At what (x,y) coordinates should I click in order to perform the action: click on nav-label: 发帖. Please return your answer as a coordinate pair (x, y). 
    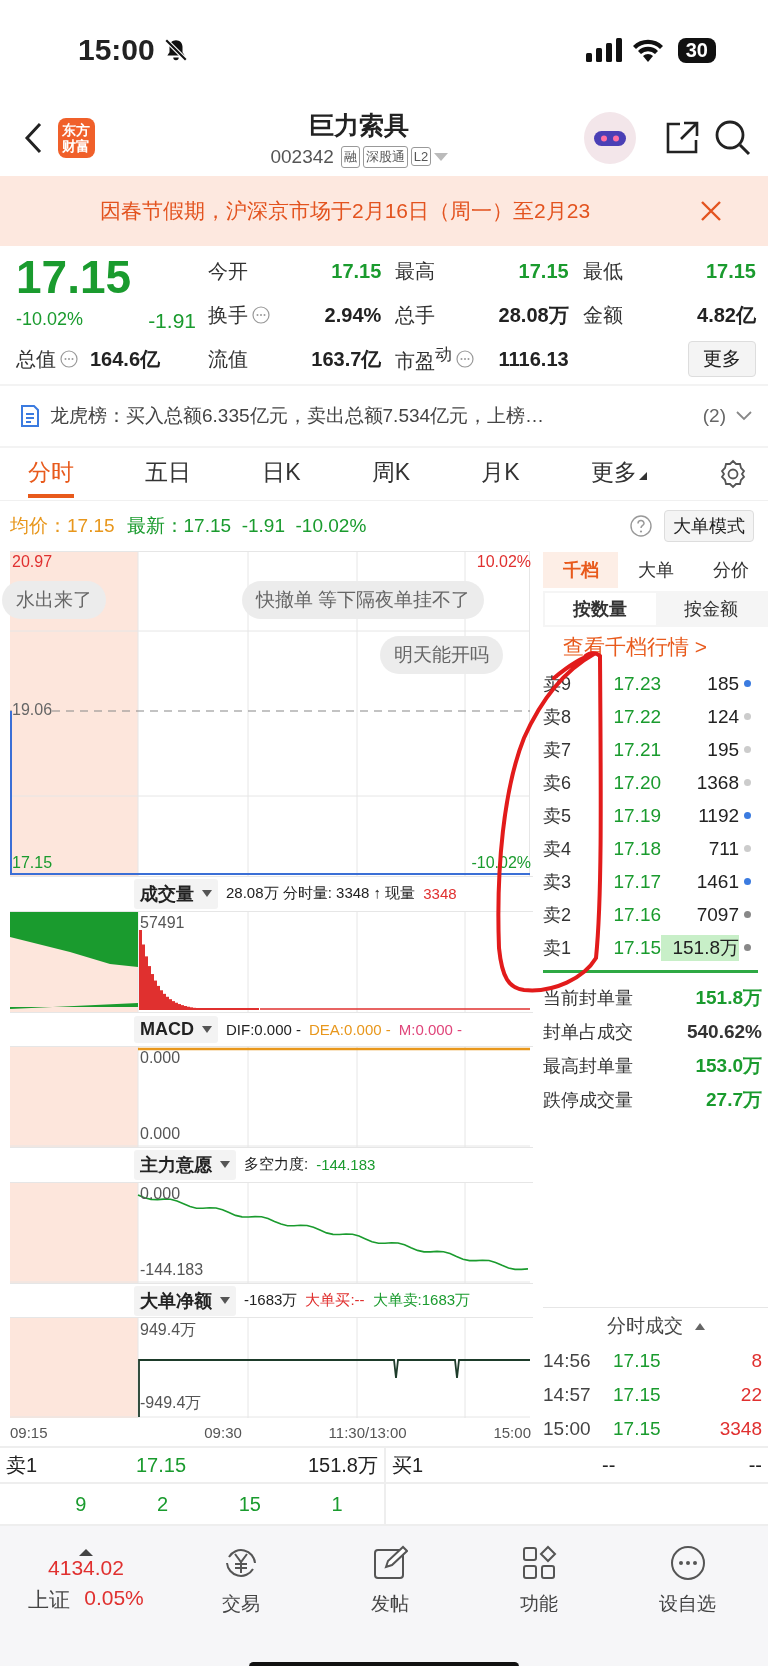
    Looking at the image, I should click on (389, 1604).